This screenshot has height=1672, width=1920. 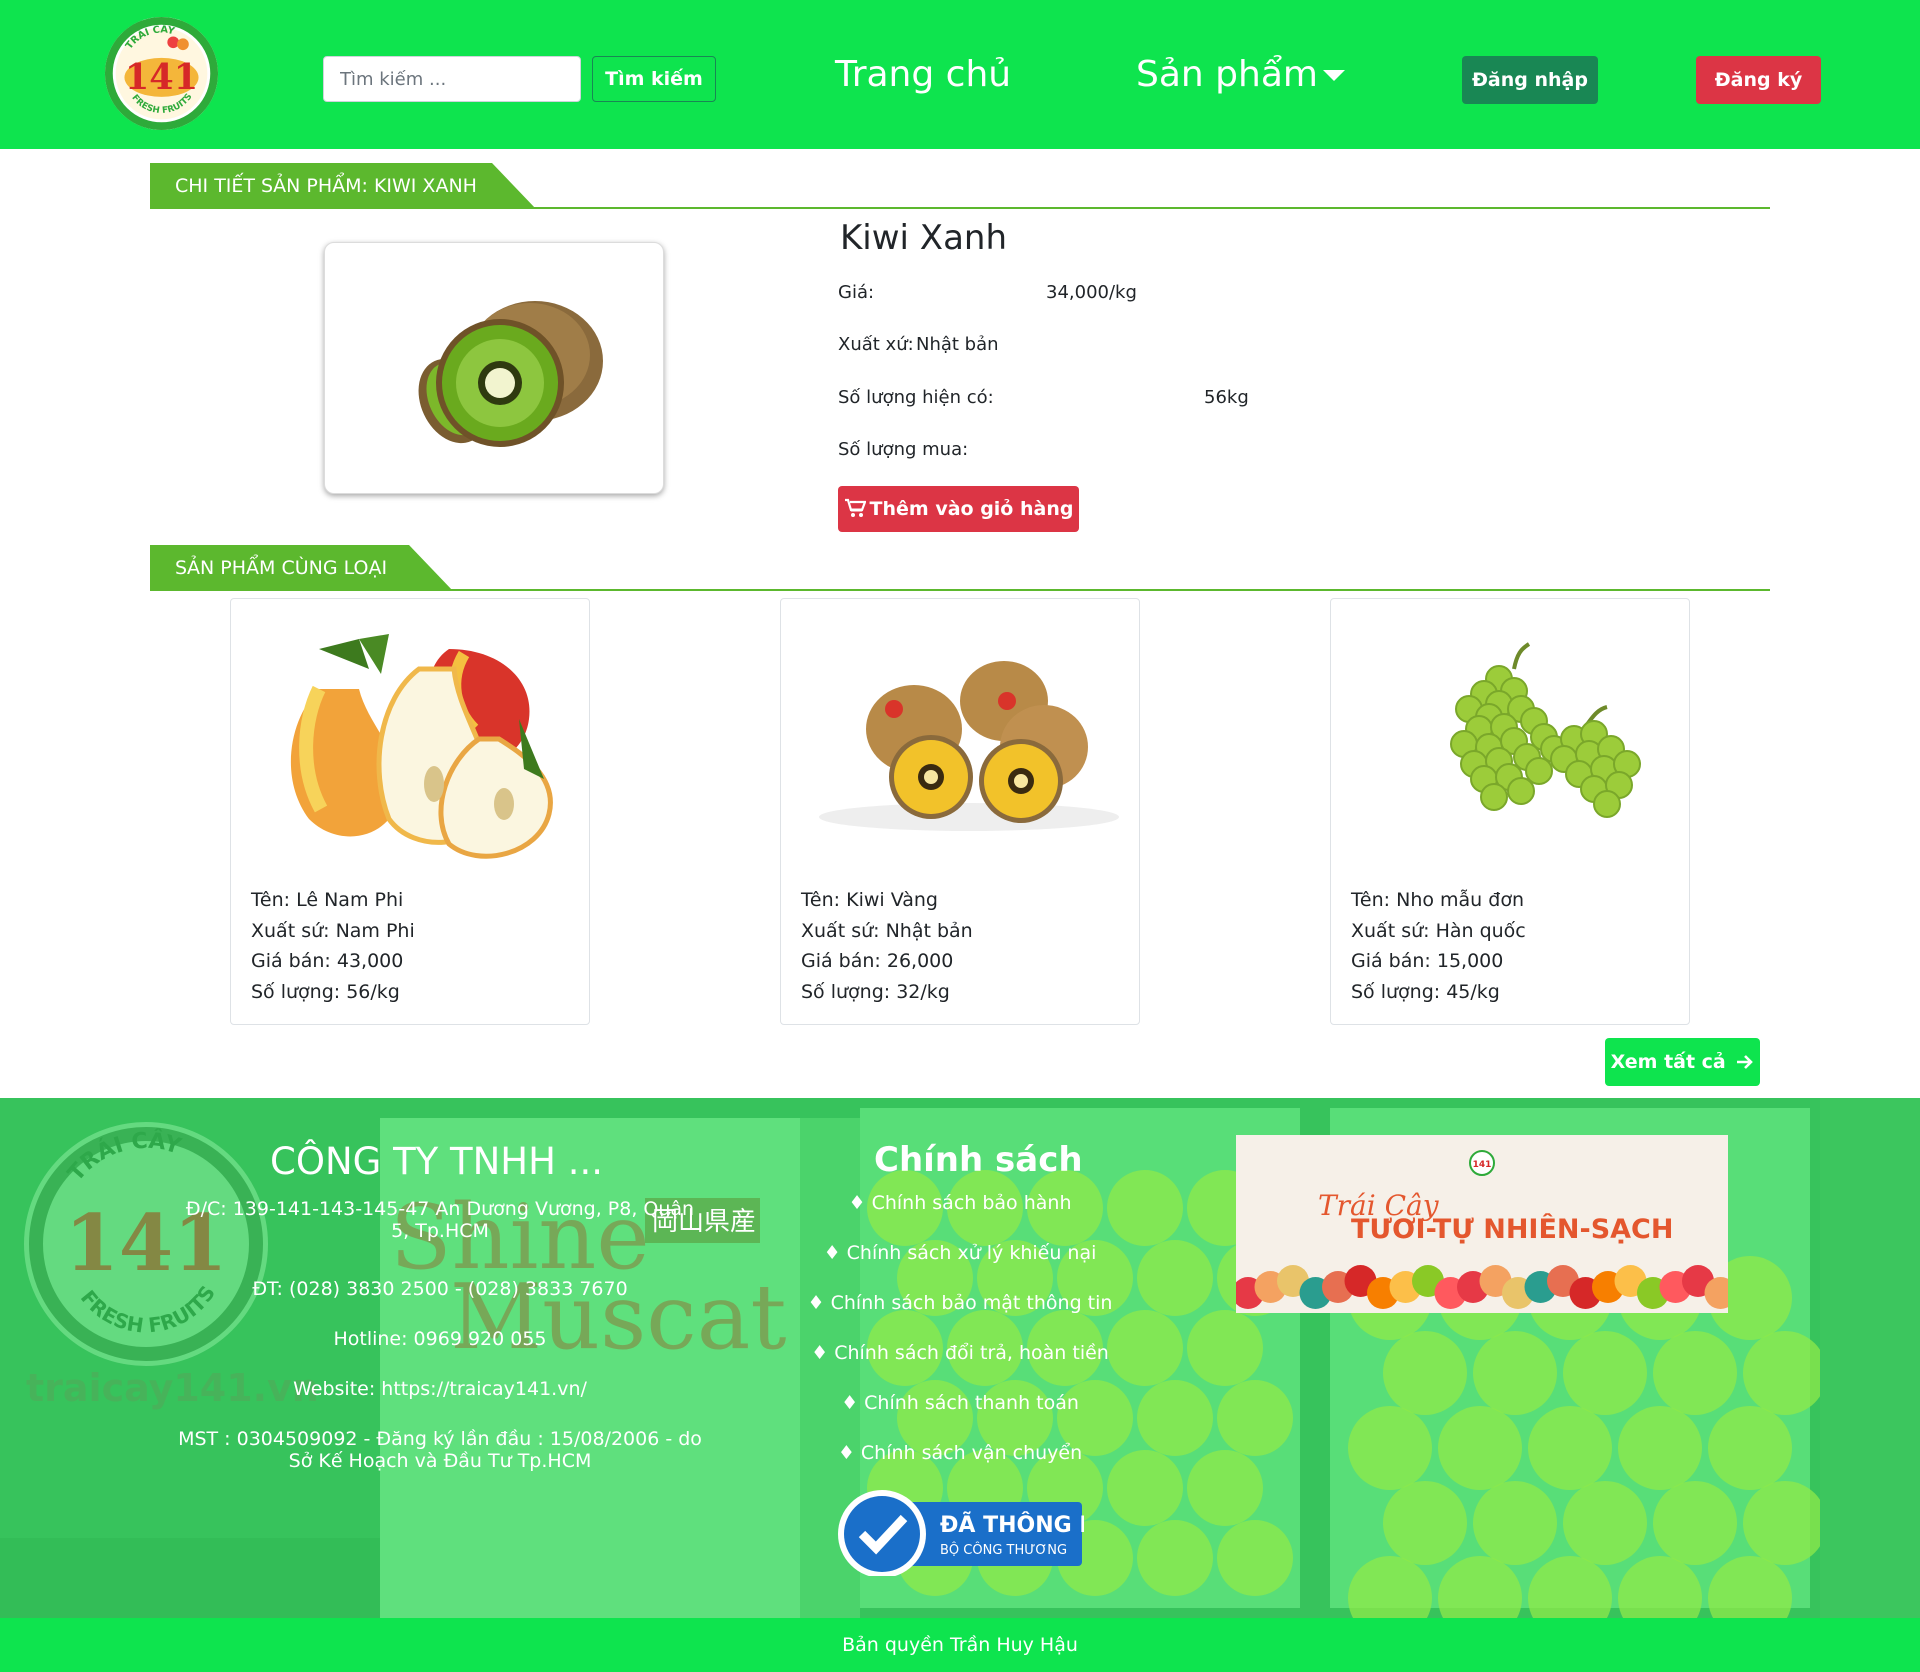 I want to click on policy-title: Chính sách, so click(x=978, y=1160).